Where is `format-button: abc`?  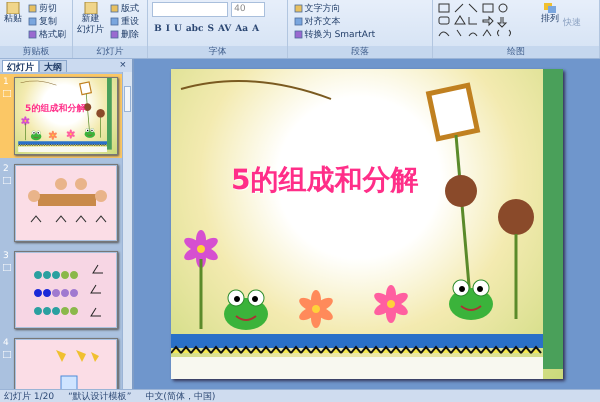
format-button: abc is located at coordinates (195, 28).